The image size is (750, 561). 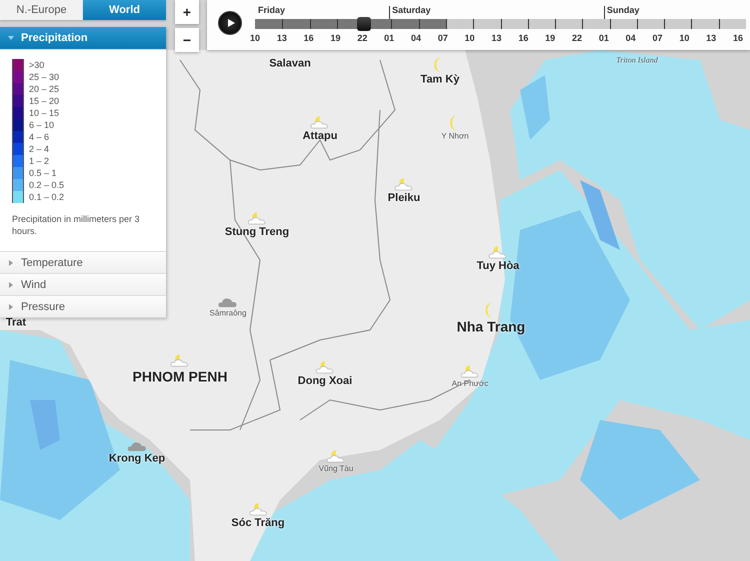 I want to click on time-slider, so click(x=500, y=24).